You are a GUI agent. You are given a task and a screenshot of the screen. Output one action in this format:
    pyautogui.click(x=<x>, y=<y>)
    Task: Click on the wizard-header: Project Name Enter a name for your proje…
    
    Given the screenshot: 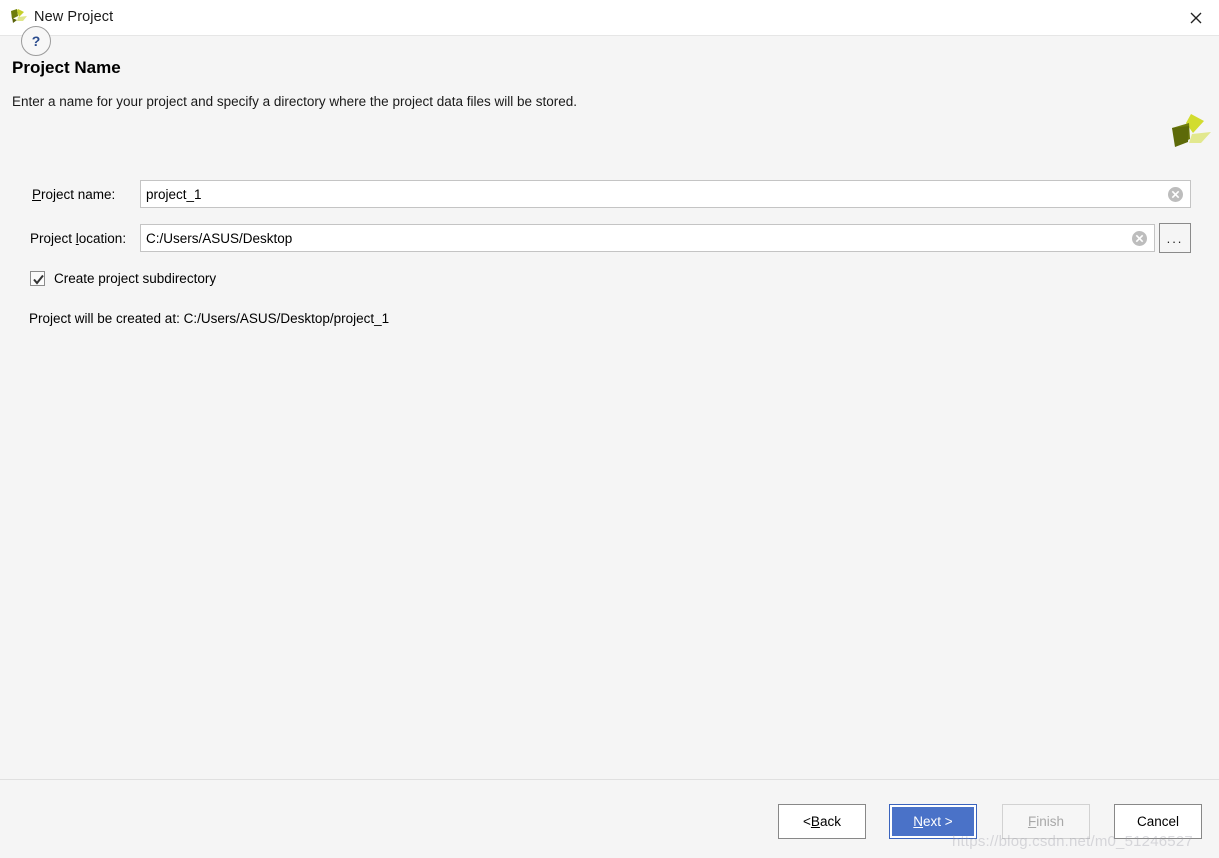 What is the action you would take?
    pyautogui.click(x=609, y=92)
    